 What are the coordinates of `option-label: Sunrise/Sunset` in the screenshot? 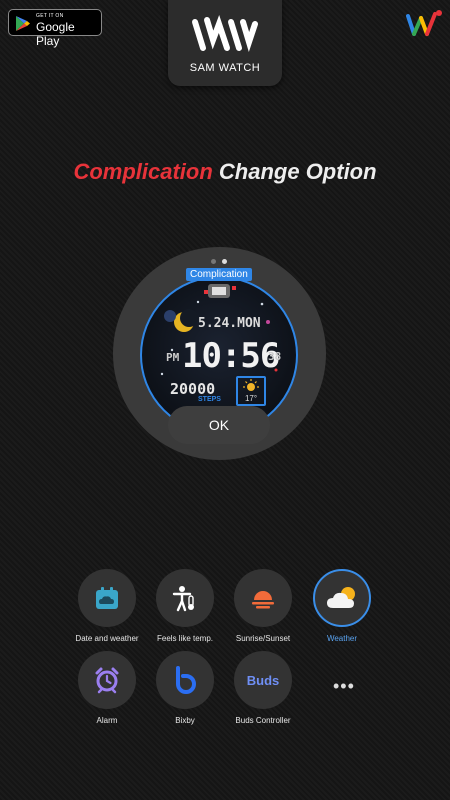 It's located at (263, 638).